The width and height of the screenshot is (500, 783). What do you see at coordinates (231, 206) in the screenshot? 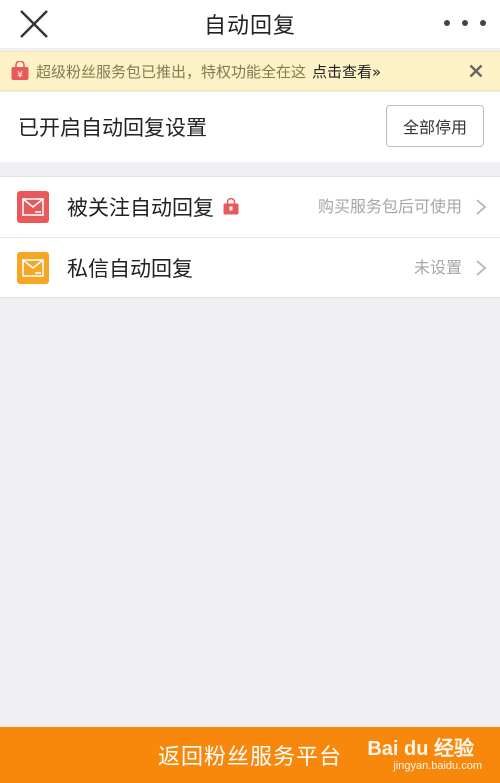
I see `paid-lock-bag-icon` at bounding box center [231, 206].